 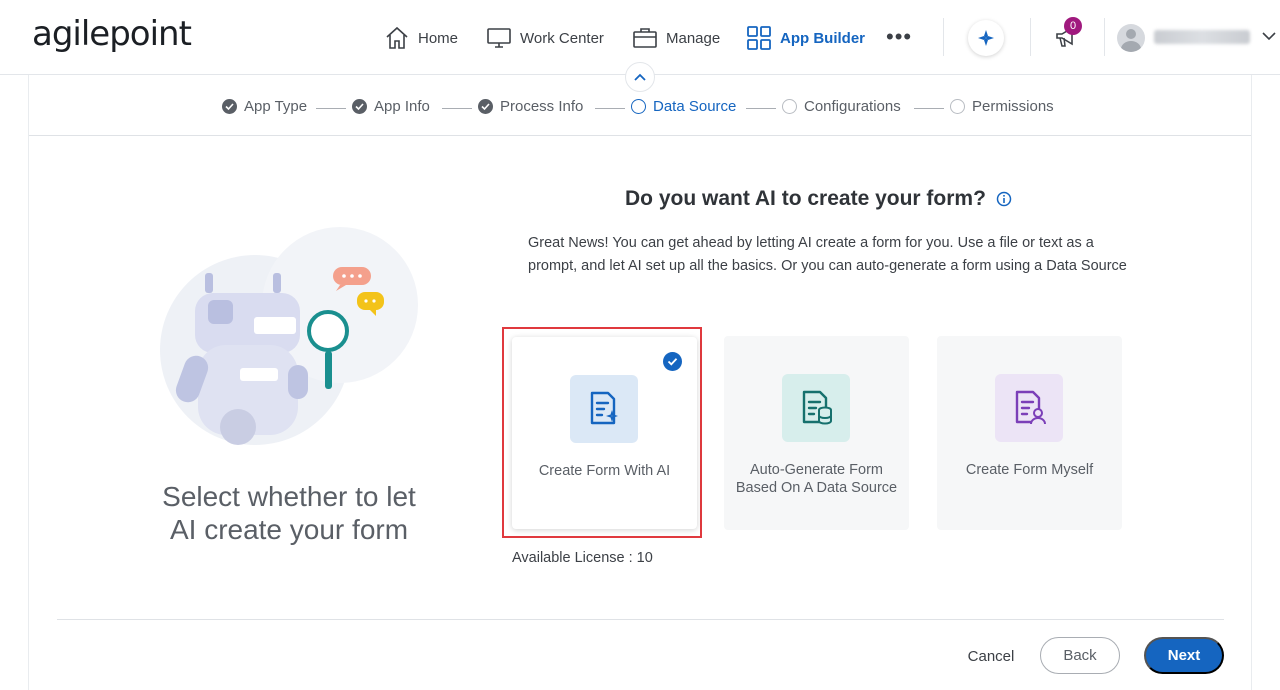 I want to click on robot-illustration, so click(x=289, y=336).